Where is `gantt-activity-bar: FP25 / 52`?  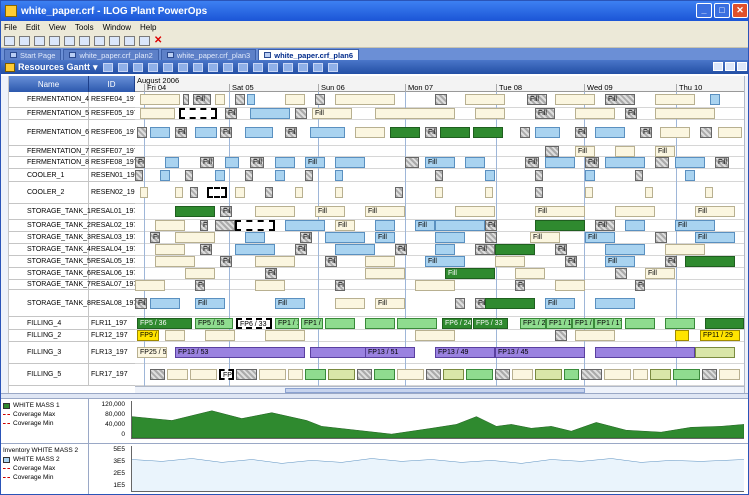
gantt-activity-bar: FP25 / 52 is located at coordinates (152, 352).